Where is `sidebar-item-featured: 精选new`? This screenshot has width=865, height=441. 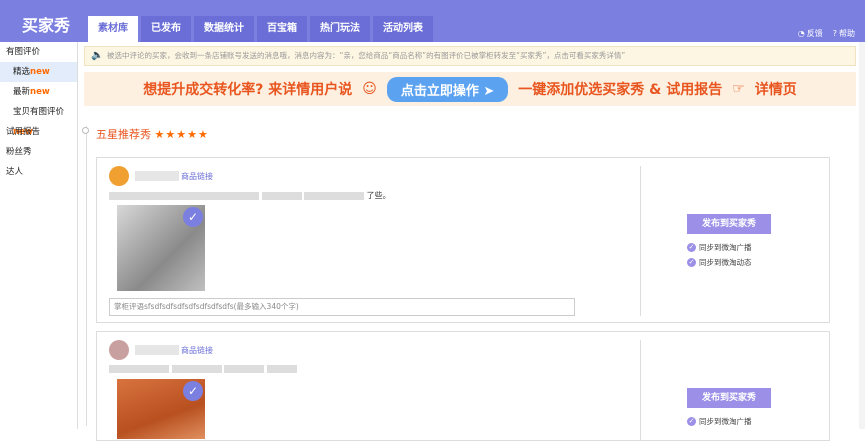 sidebar-item-featured: 精选new is located at coordinates (38, 72).